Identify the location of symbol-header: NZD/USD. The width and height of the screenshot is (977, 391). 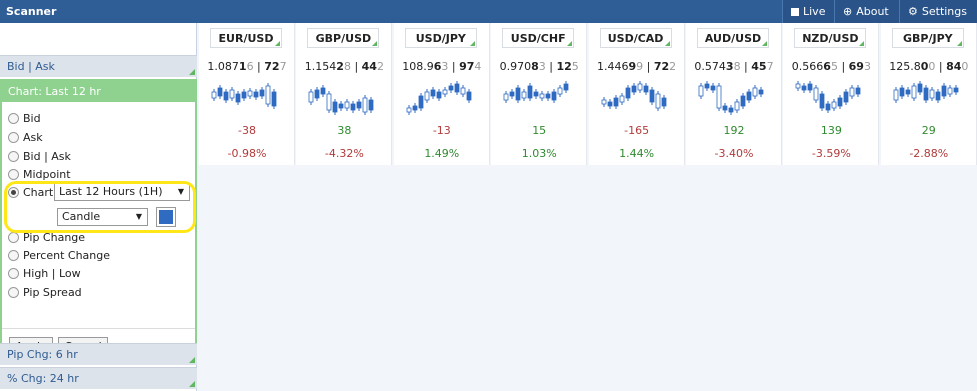
(830, 38).